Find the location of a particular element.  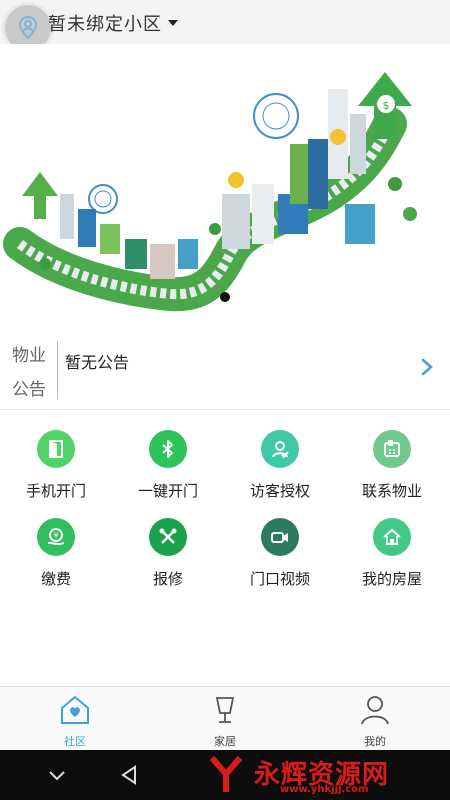

service-label: 报修 is located at coordinates (167, 579).